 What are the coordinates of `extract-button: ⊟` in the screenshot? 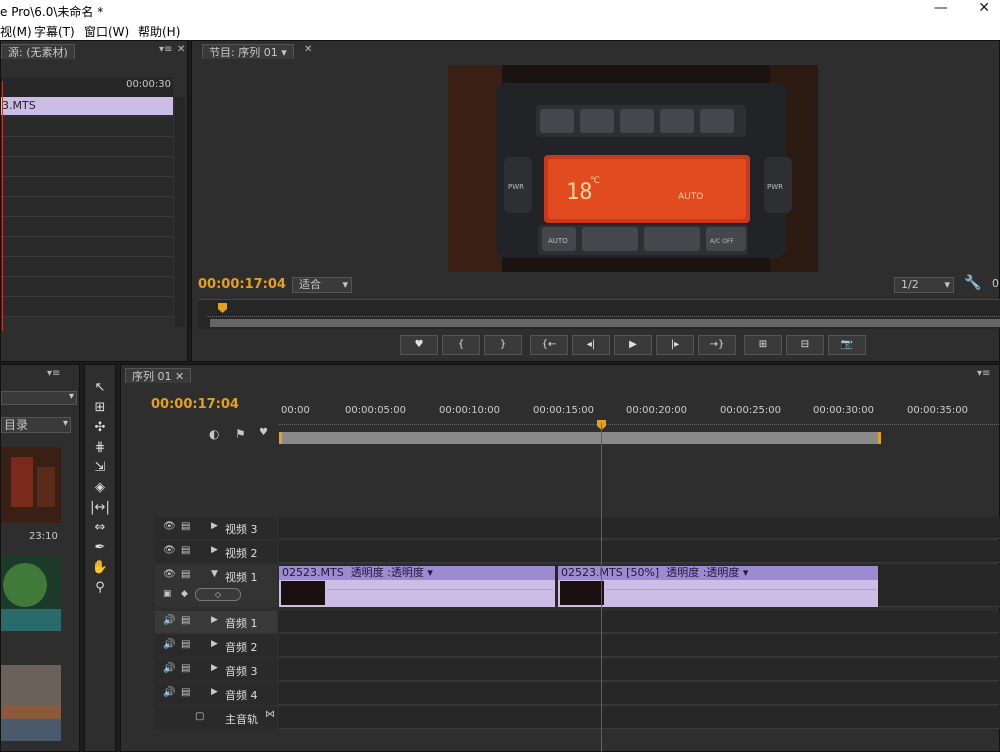 It's located at (805, 345).